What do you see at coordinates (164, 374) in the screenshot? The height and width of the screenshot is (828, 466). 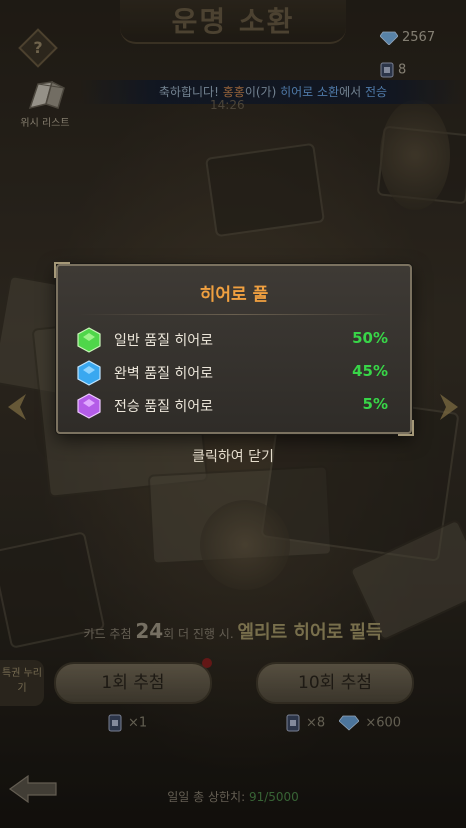 I see `tier-label: 완벽 품질 히어로` at bounding box center [164, 374].